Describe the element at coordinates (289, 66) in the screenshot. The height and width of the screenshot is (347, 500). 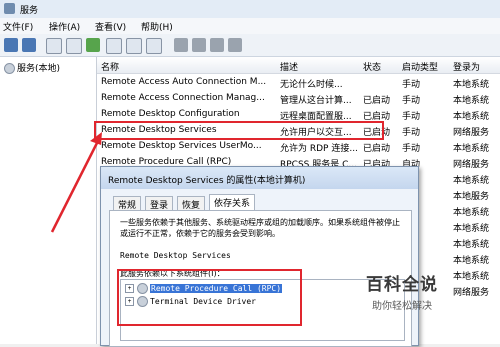
I see `column-header-description: 描述` at that location.